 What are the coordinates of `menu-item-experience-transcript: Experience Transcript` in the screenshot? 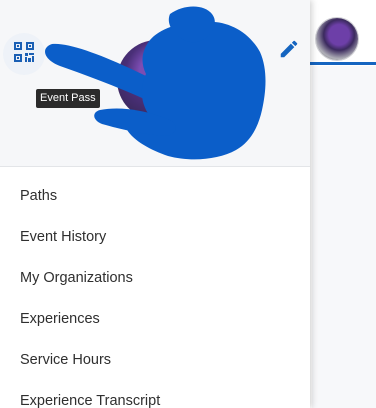 It's located at (155, 394).